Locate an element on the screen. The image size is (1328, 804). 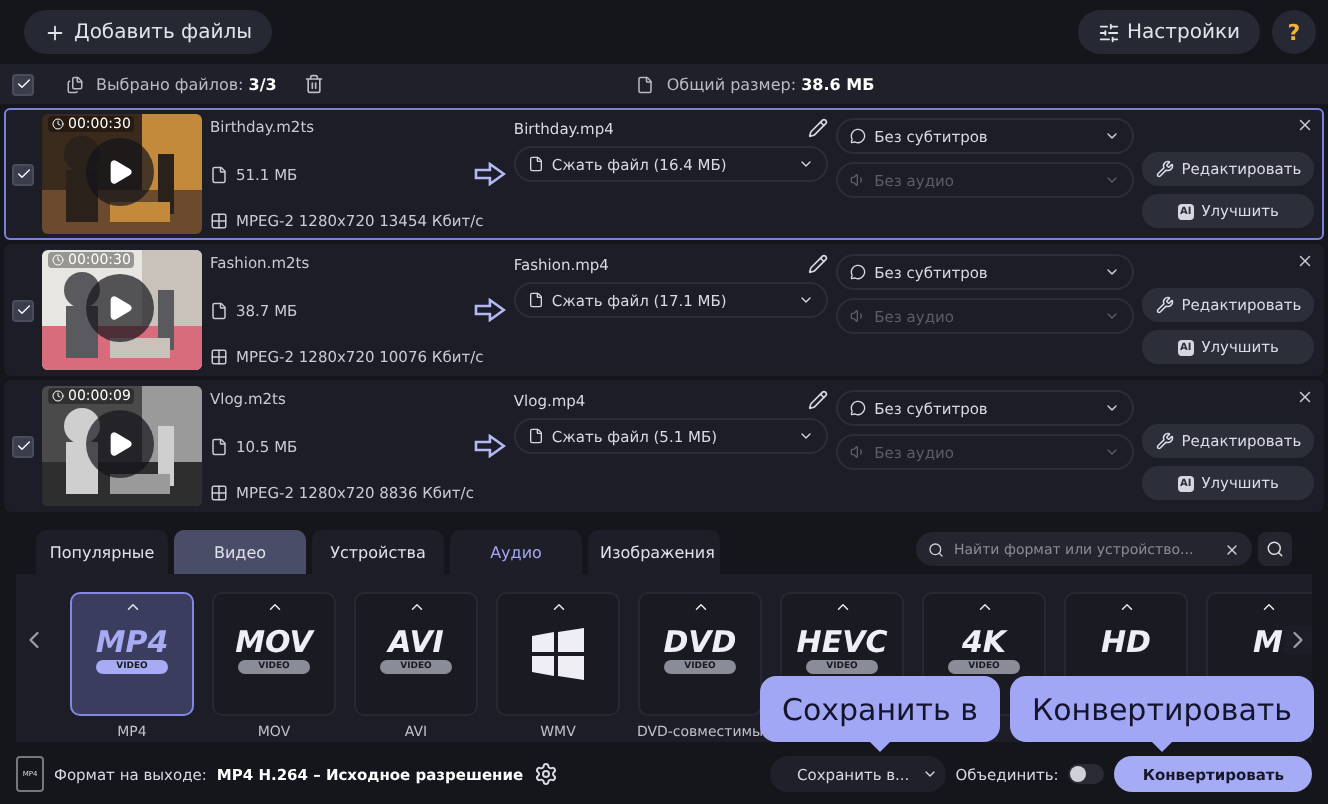
merge-toggle is located at coordinates (1086, 774).